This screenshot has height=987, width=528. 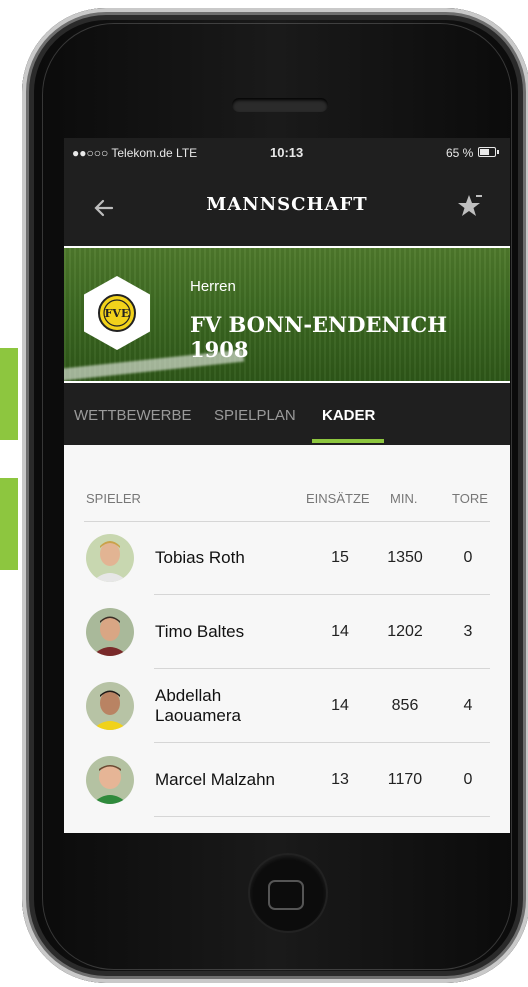 What do you see at coordinates (287, 632) in the screenshot?
I see `table-row: Timo Baltes 14 1202 3` at bounding box center [287, 632].